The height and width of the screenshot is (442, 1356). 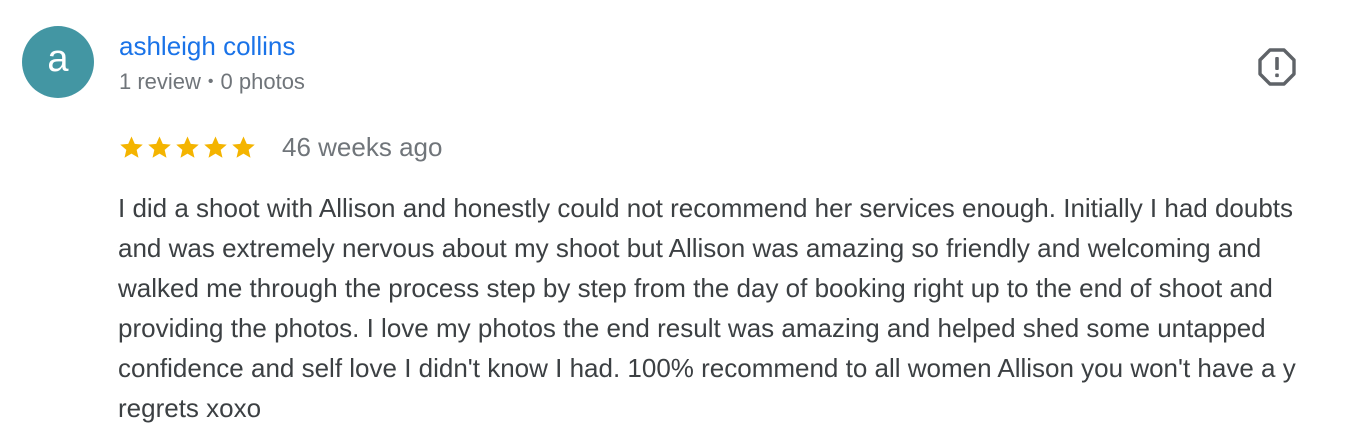 I want to click on avatar: a, so click(x=58, y=62).